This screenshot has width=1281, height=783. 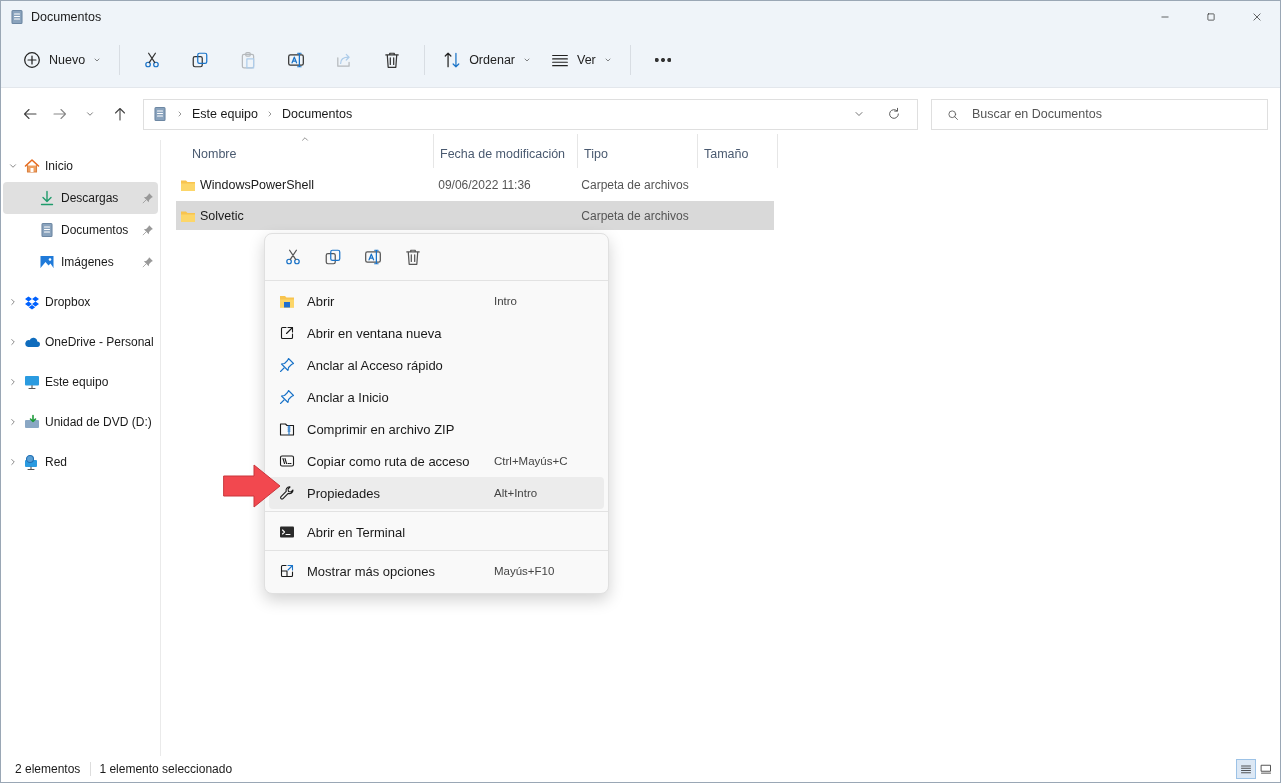 What do you see at coordinates (287, 461) in the screenshot?
I see `path-icon` at bounding box center [287, 461].